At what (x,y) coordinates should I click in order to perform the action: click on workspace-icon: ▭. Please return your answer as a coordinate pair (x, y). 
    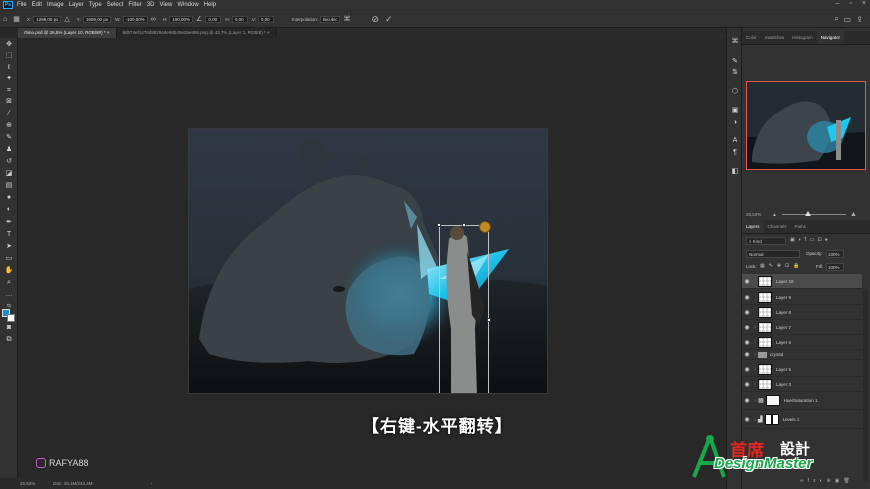
    Looking at the image, I should click on (847, 19).